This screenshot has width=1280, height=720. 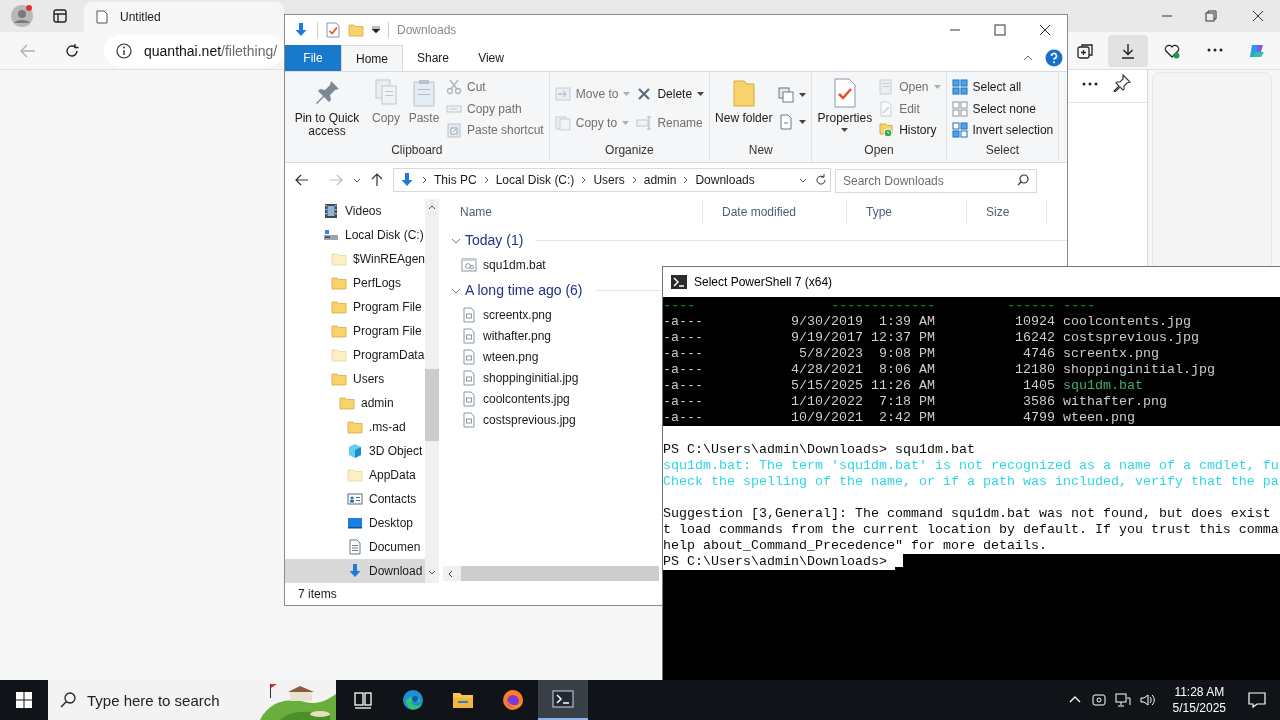 I want to click on nav-item: PerfLogs, so click(x=355, y=283).